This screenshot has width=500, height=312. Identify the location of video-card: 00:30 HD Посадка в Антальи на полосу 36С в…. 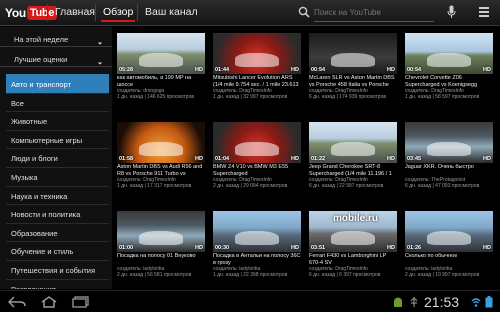
(257, 245).